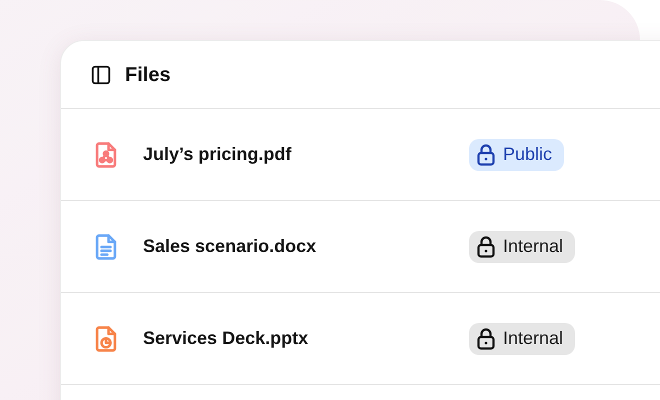 The image size is (660, 400). Describe the element at coordinates (106, 338) in the screenshot. I see `presentation-file-icon` at that location.